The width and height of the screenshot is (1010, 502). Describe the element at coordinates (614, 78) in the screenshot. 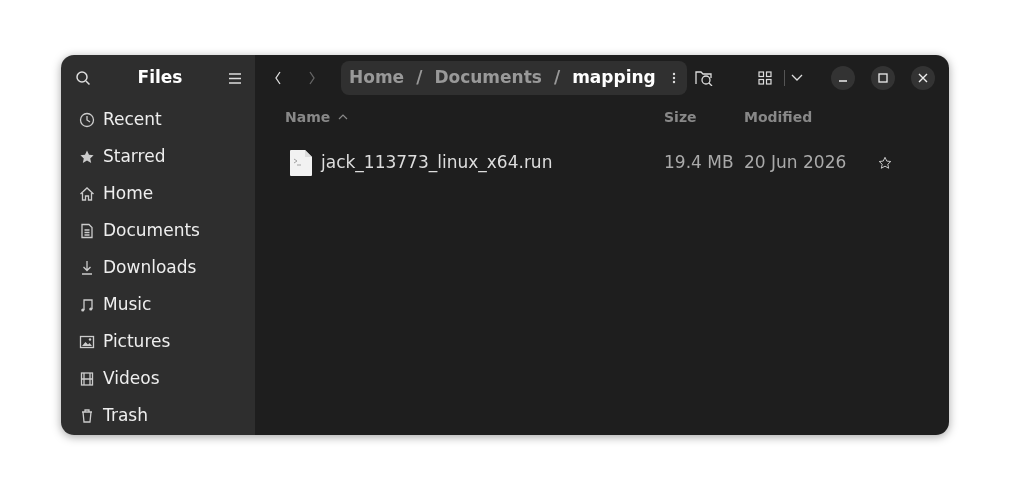

I see `path-segment: mapping` at that location.